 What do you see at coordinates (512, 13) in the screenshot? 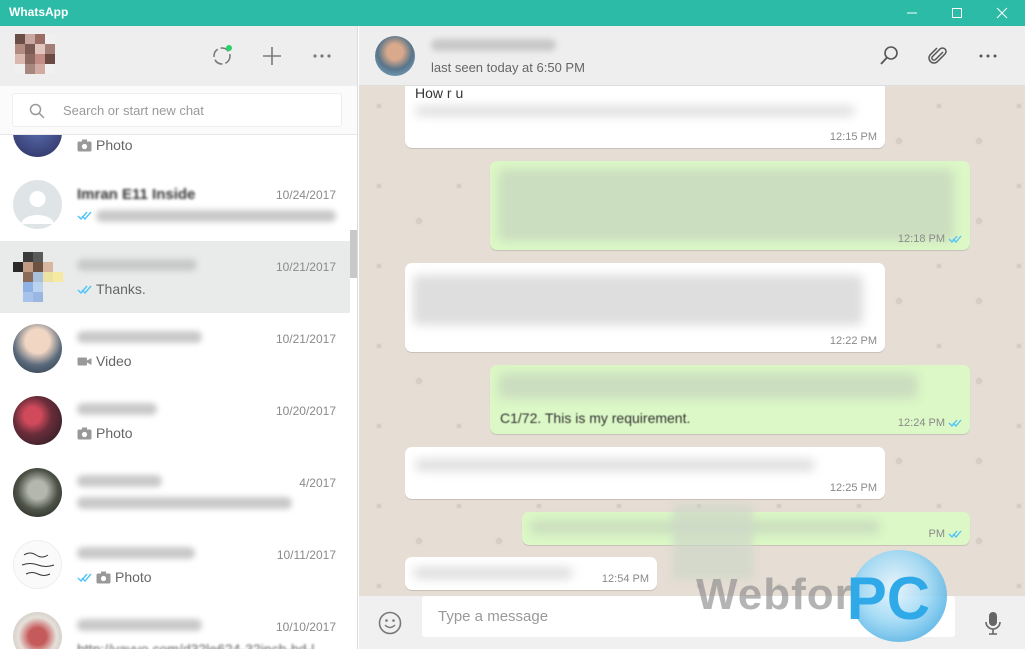
I see `title-bar: WhatsApp` at bounding box center [512, 13].